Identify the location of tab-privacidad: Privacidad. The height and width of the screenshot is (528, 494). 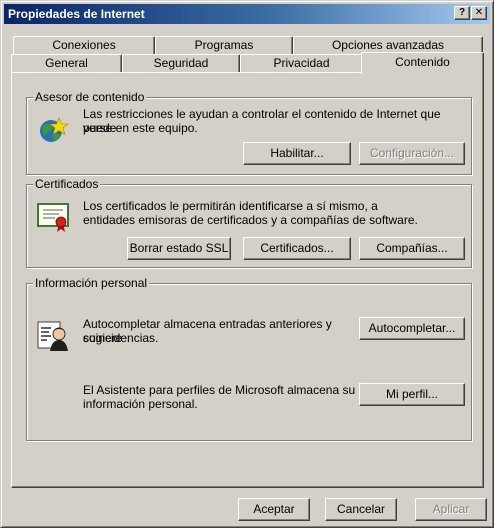
(301, 63).